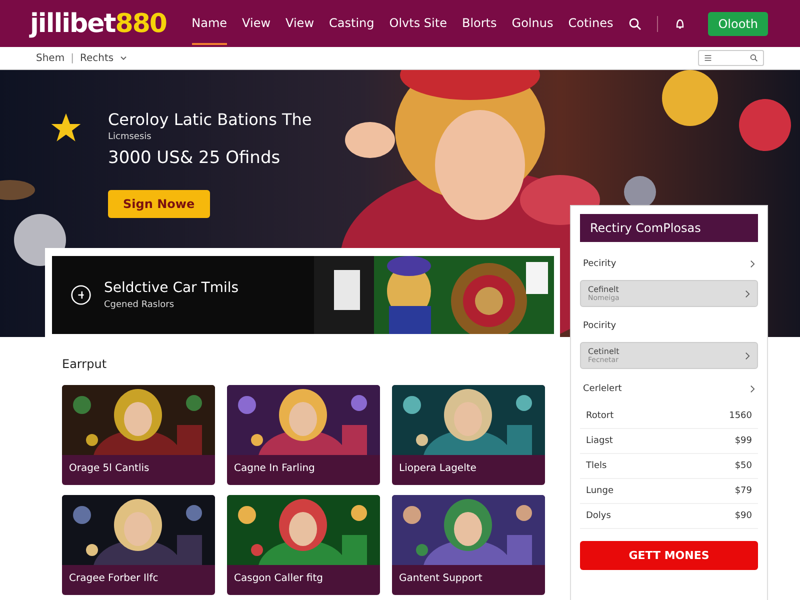  Describe the element at coordinates (604, 351) in the screenshot. I see `option-label: Cetinelt` at that location.